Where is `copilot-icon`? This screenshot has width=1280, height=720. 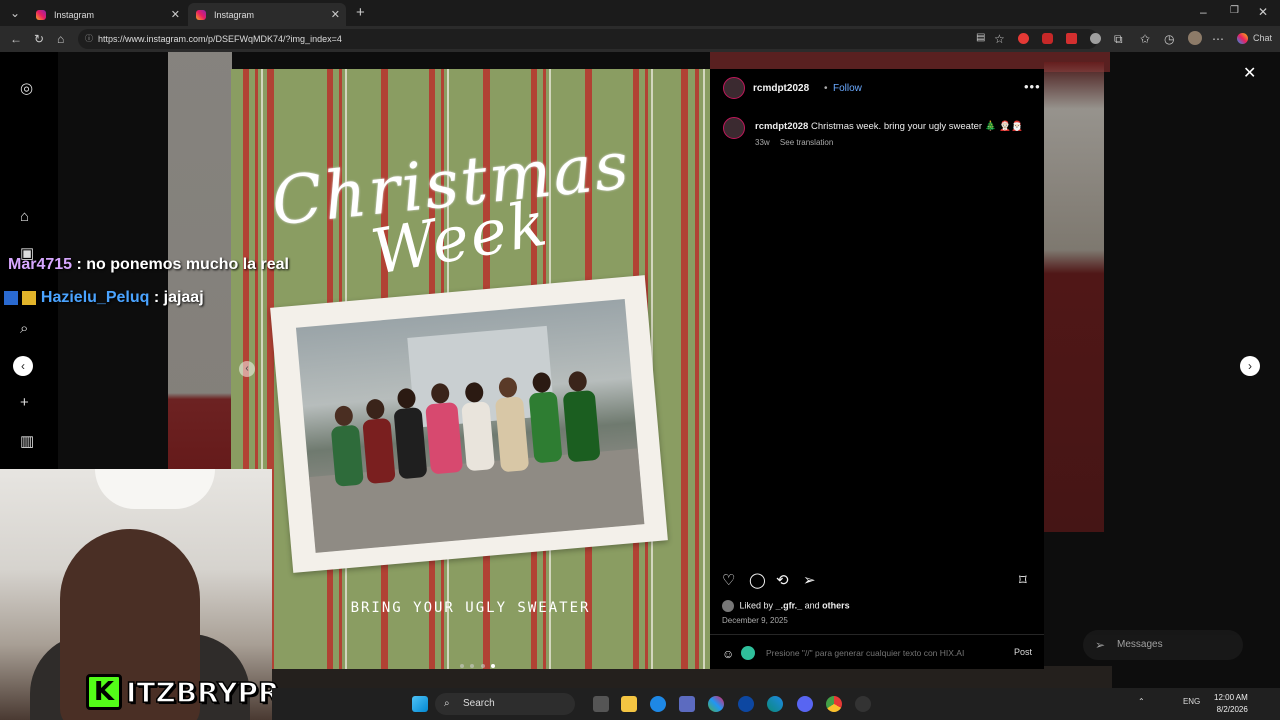 copilot-icon is located at coordinates (1242, 38).